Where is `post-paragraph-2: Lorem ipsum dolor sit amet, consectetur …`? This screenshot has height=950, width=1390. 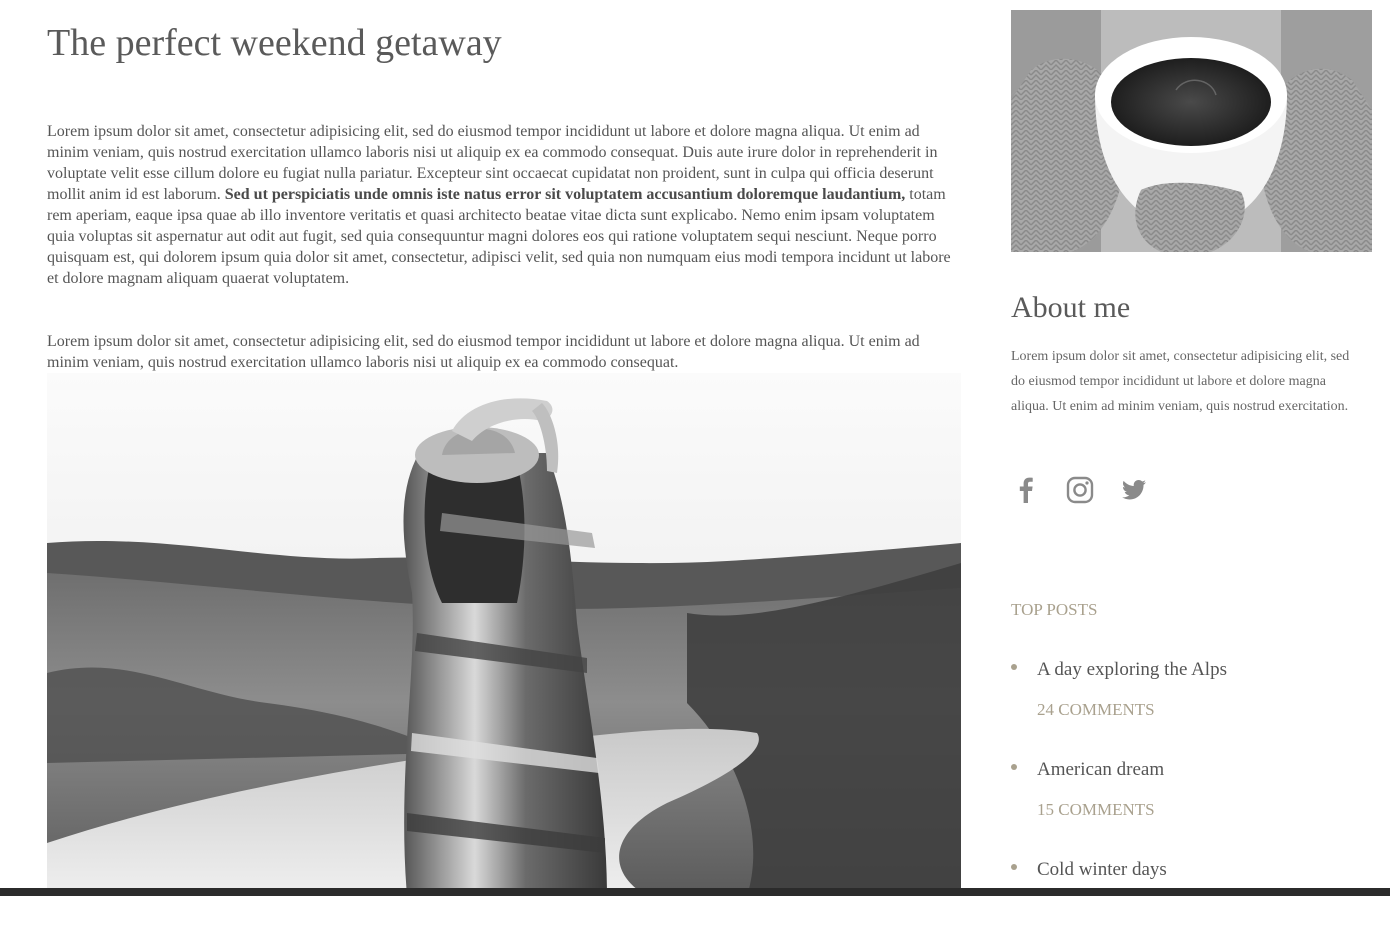 post-paragraph-2: Lorem ipsum dolor sit amet, consectetur … is located at coordinates (483, 352).